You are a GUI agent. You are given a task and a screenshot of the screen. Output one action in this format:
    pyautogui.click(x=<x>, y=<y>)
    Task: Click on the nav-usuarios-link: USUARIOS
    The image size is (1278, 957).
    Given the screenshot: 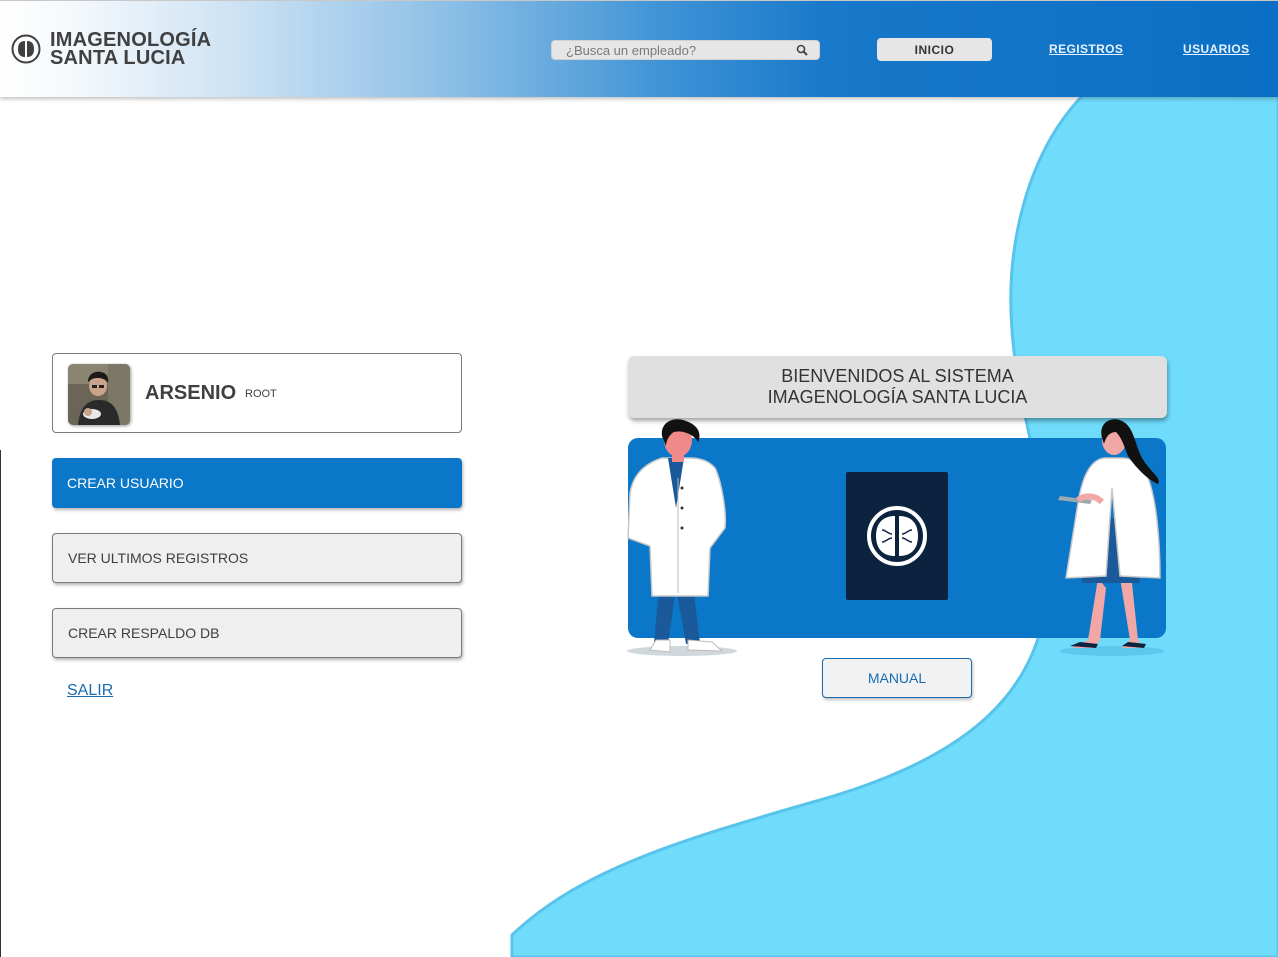 What is the action you would take?
    pyautogui.click(x=1216, y=49)
    